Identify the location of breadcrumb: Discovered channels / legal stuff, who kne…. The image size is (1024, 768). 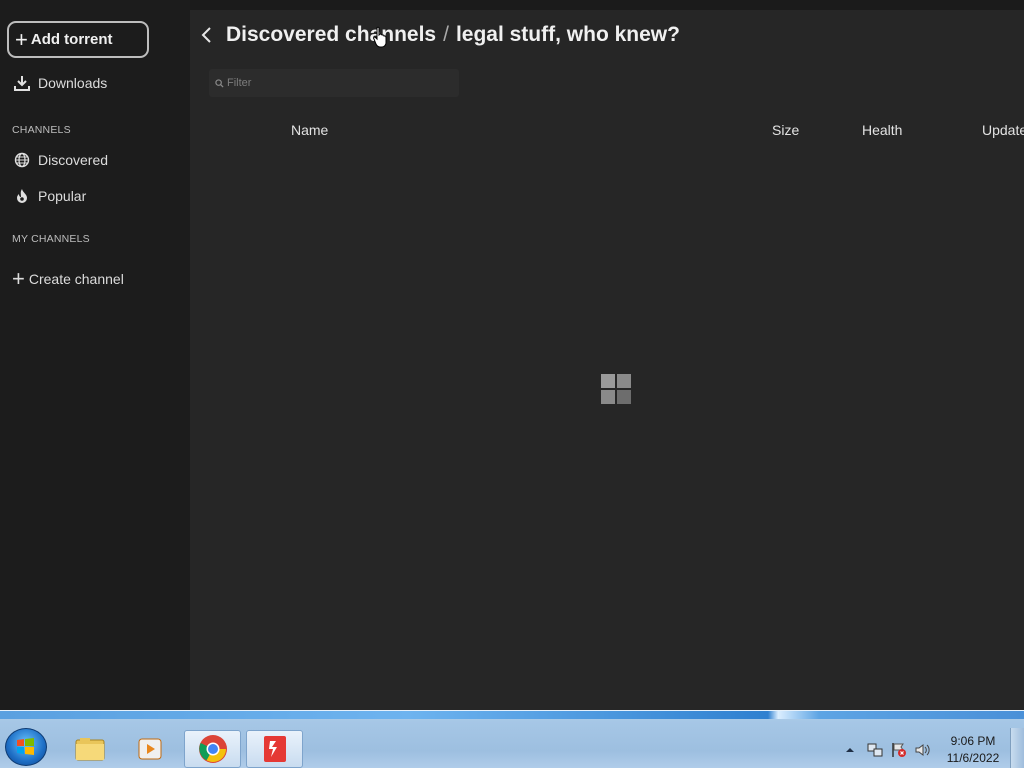
(453, 35).